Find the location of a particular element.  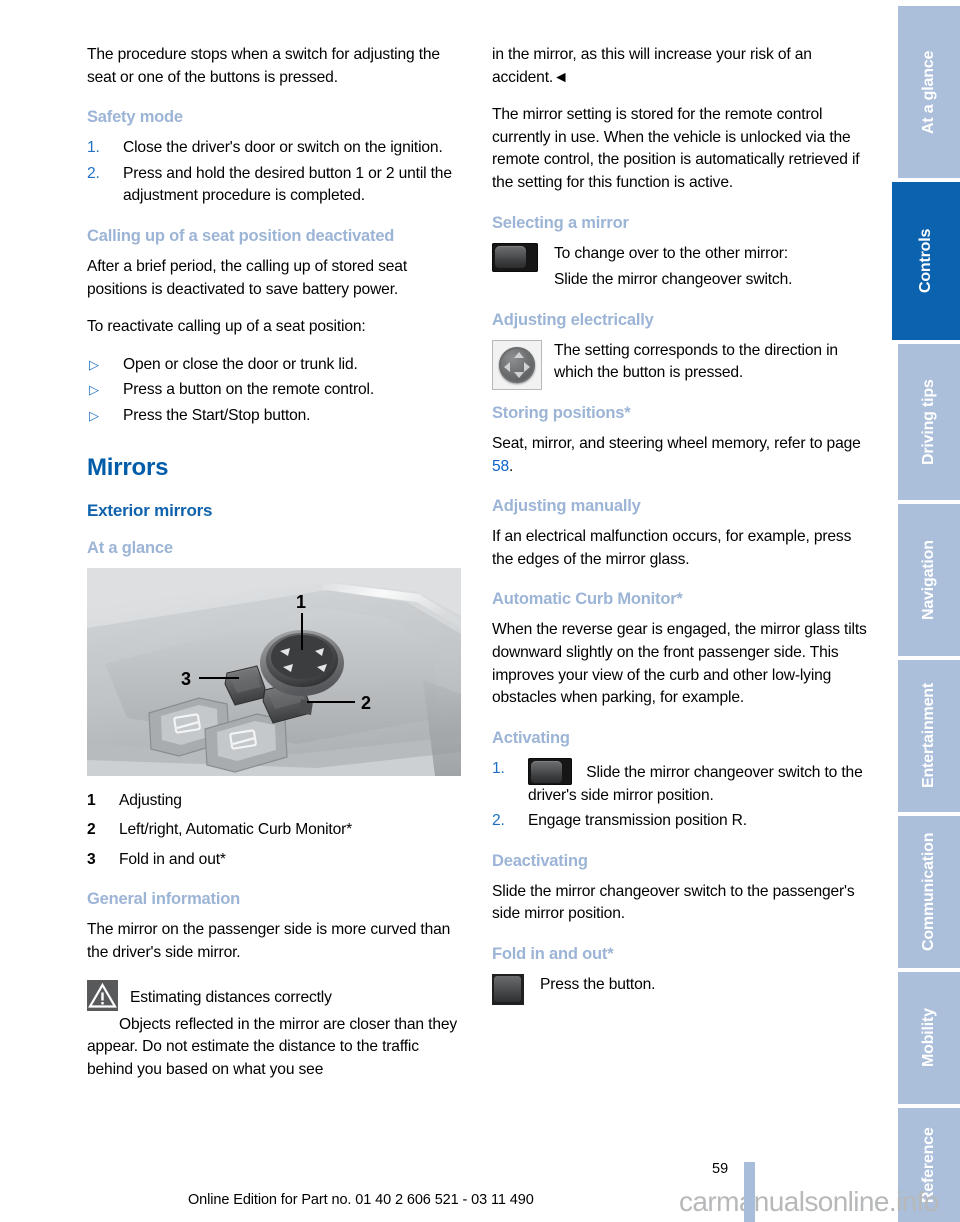

list-item: ▷ Press a button on the remote control. is located at coordinates (274, 390).